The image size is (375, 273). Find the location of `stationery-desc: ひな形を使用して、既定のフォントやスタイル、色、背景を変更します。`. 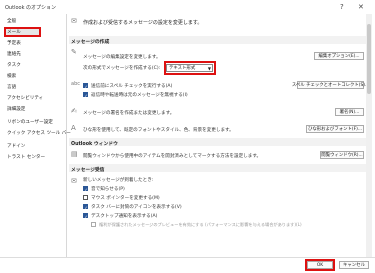

stationery-desc: ひな形を使用して、既定のフォントやスタイル、色、背景を変更します。 is located at coordinates (158, 130).